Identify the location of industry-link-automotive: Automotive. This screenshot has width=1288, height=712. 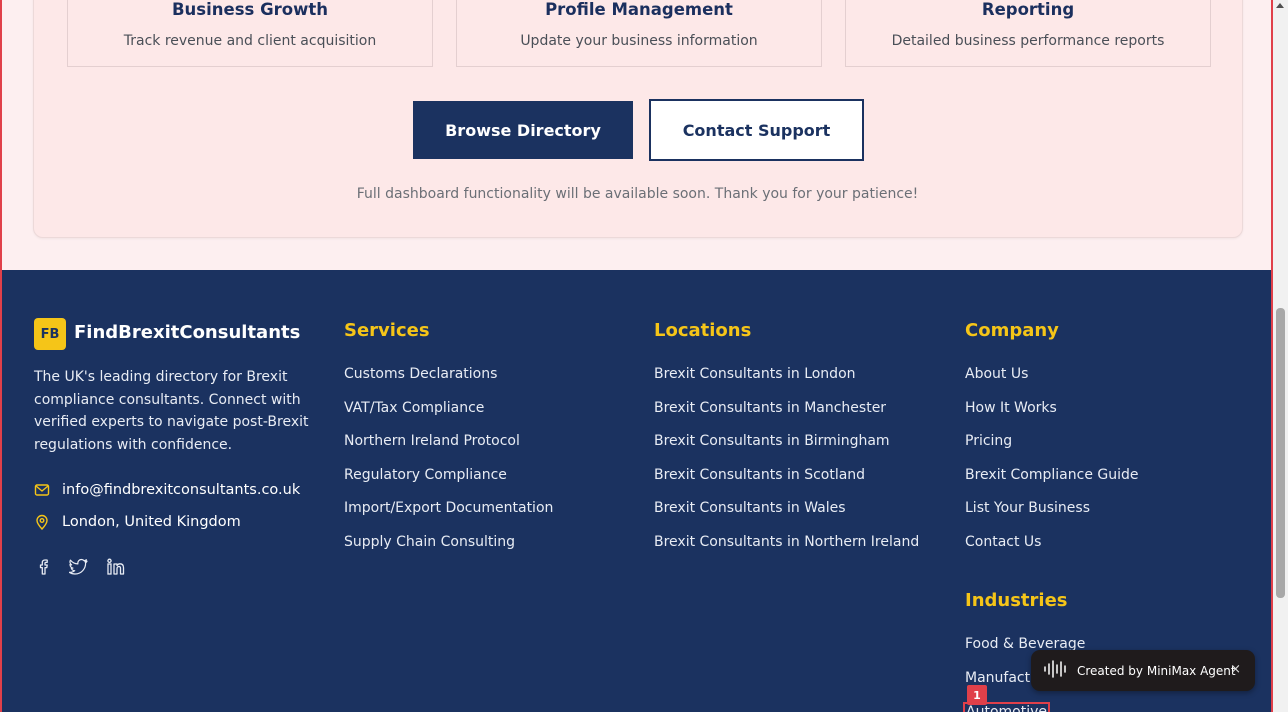
(1024, 707).